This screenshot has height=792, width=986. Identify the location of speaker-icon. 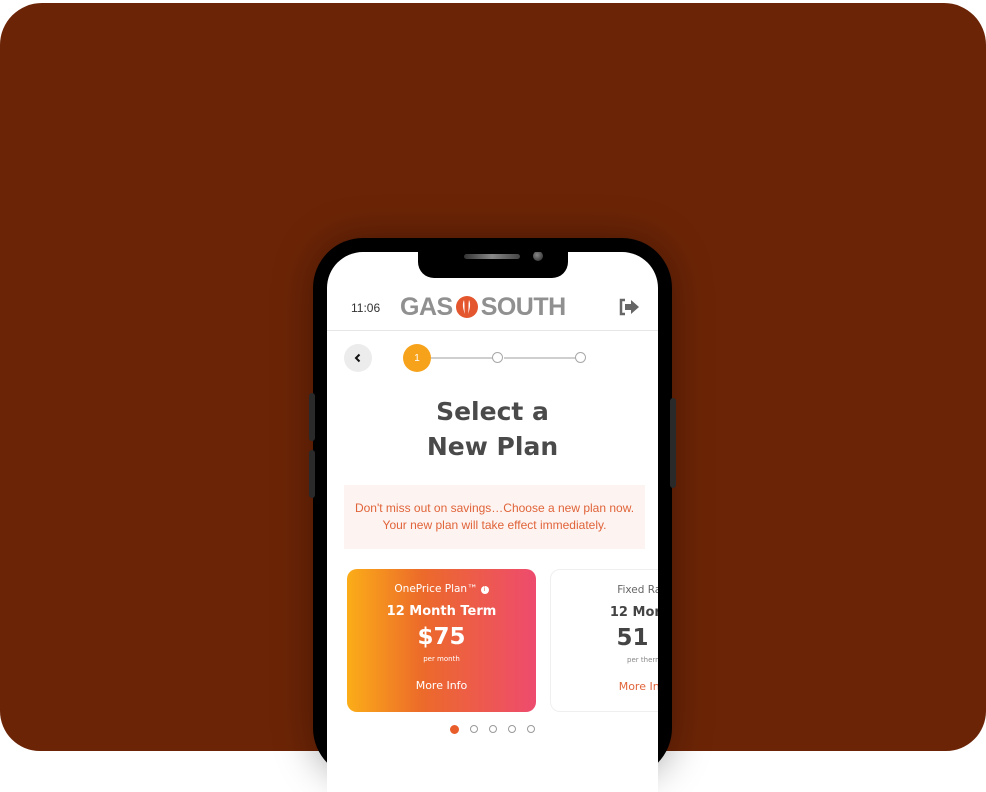
(492, 256).